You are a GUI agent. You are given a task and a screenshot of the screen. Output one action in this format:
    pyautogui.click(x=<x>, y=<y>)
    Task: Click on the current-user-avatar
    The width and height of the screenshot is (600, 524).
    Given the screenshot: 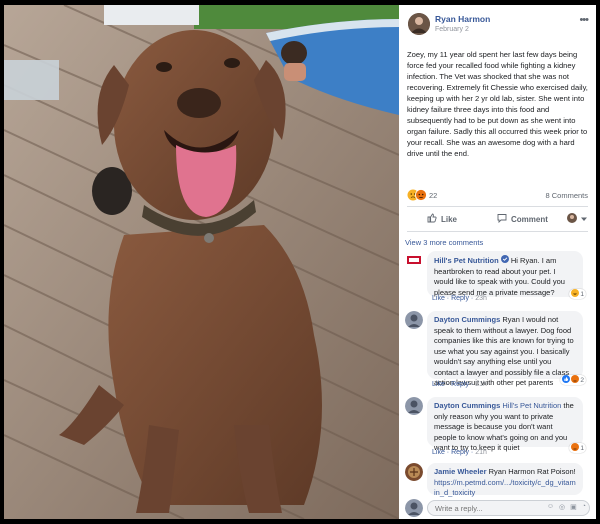 What is the action you would take?
    pyautogui.click(x=414, y=508)
    